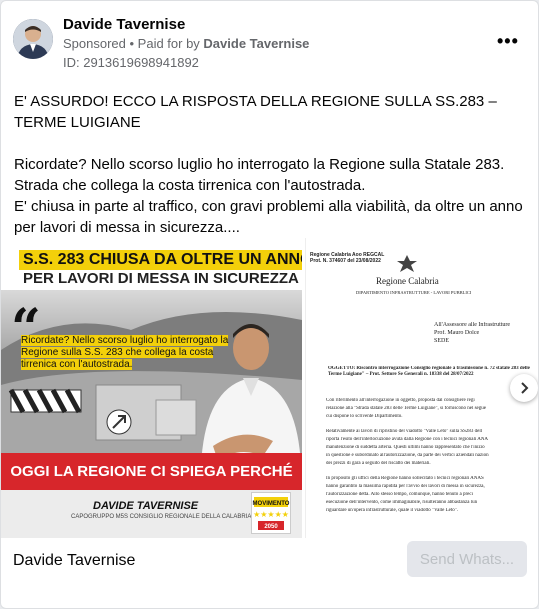 Image resolution: width=539 pixels, height=609 pixels. Describe the element at coordinates (407, 263) in the screenshot. I see `regione-emblem-icon` at that location.